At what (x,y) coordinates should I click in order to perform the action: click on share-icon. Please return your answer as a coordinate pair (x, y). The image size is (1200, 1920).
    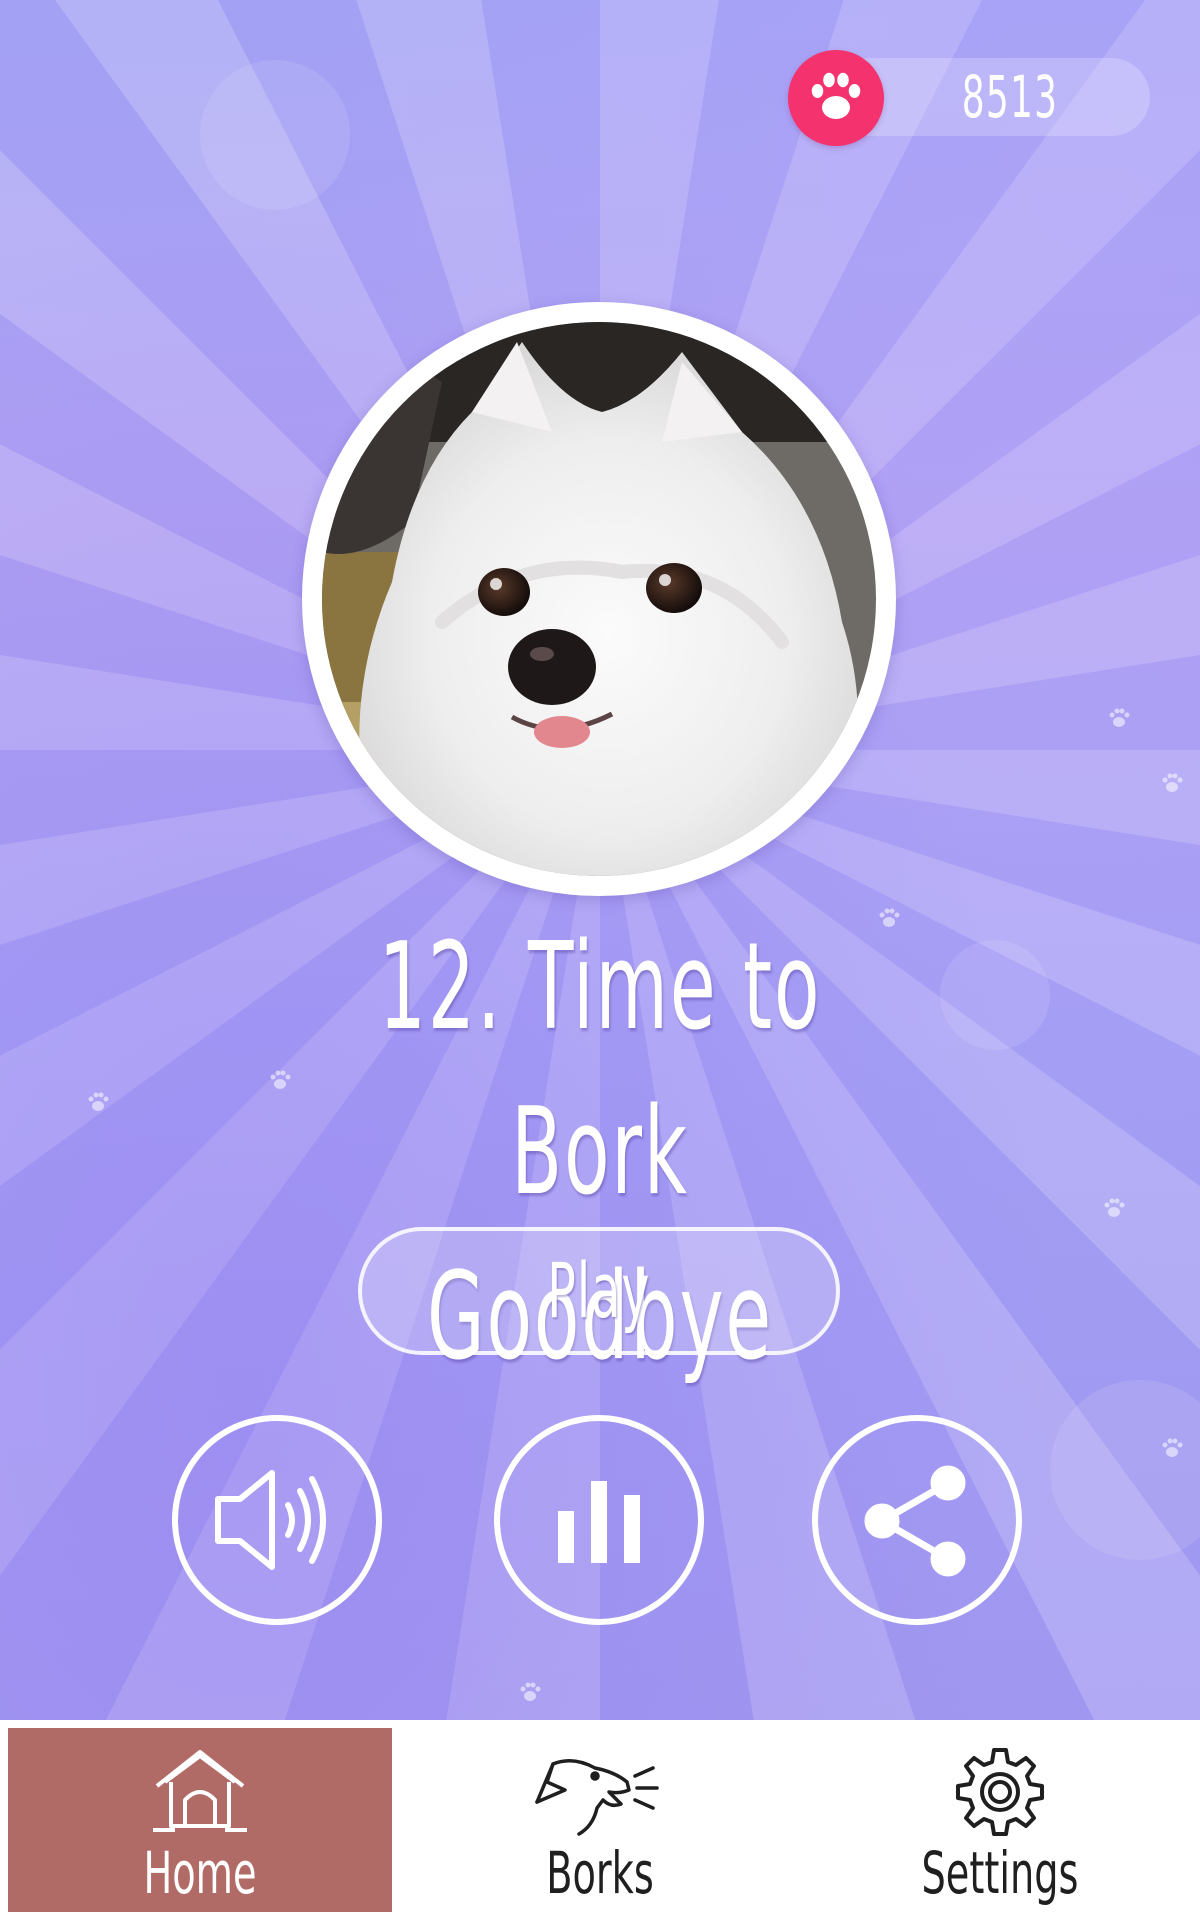
    Looking at the image, I should click on (915, 1521).